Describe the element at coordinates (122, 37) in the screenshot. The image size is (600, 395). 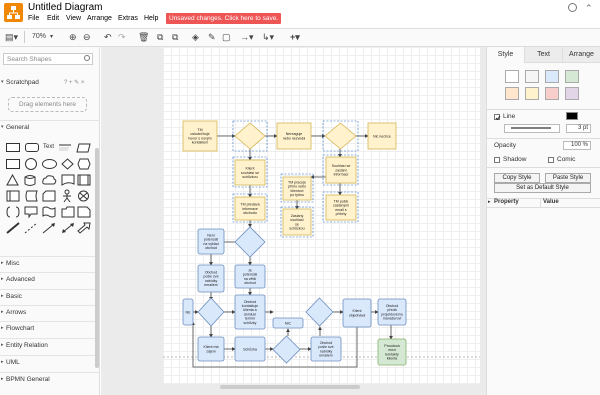
I see `redo-icon: ↷` at that location.